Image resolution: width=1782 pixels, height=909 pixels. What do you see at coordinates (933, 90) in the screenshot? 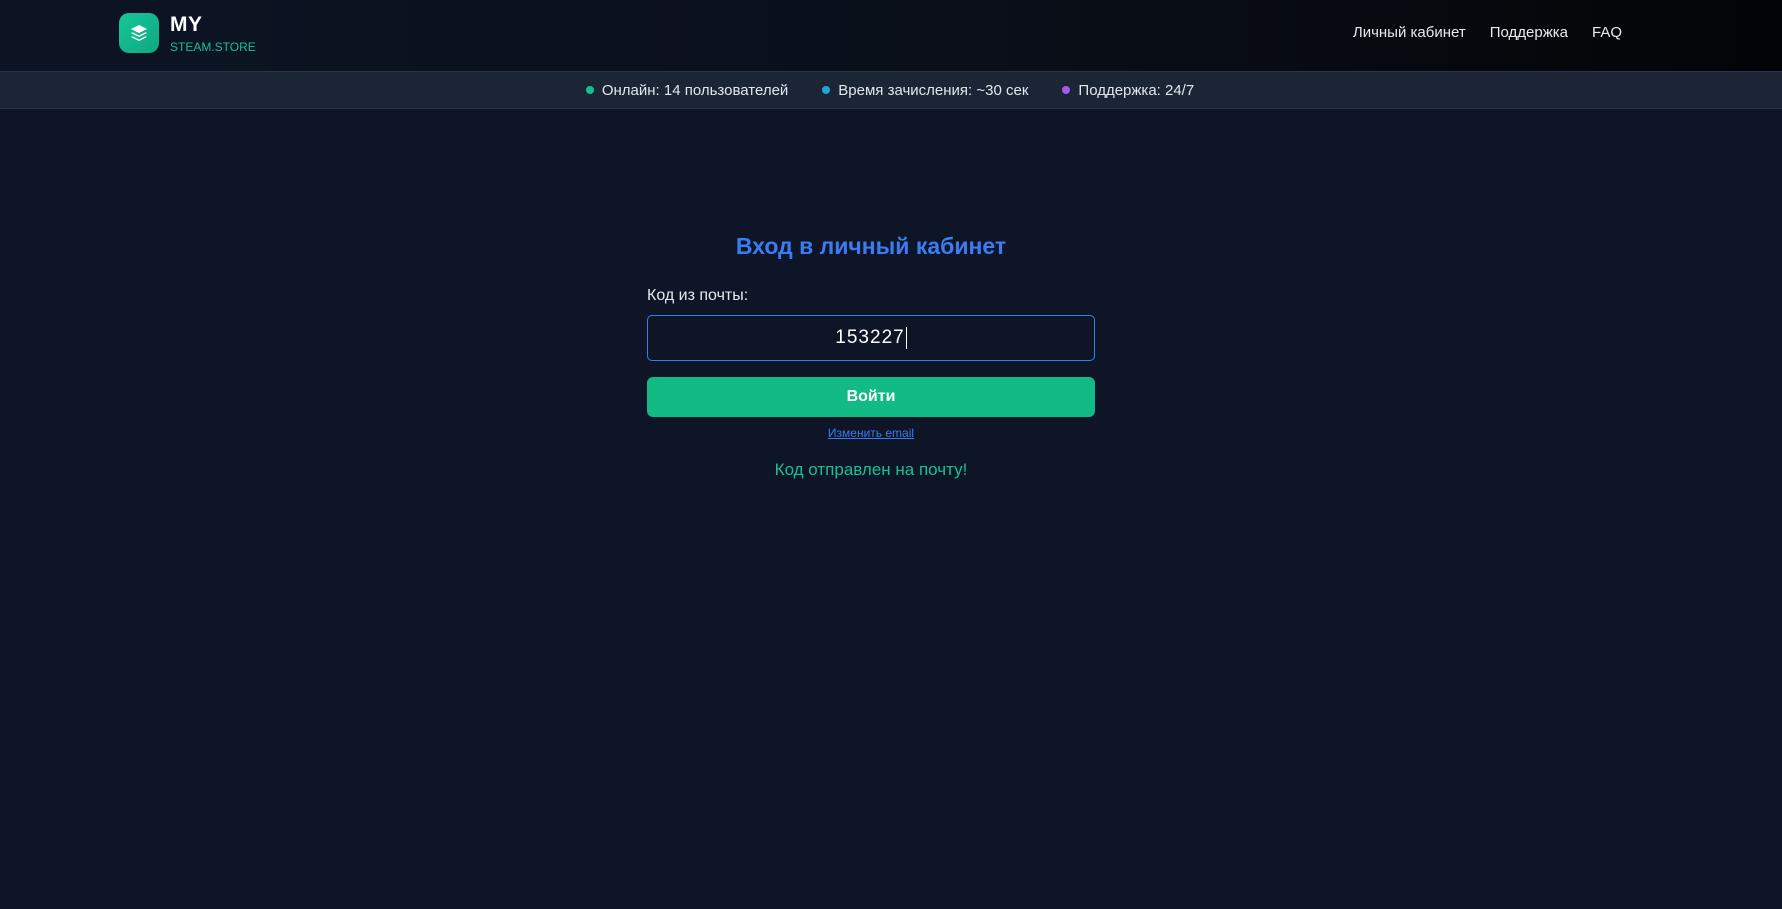
I see `info-credit-time-text: Время зачисления: ~30 сек` at bounding box center [933, 90].